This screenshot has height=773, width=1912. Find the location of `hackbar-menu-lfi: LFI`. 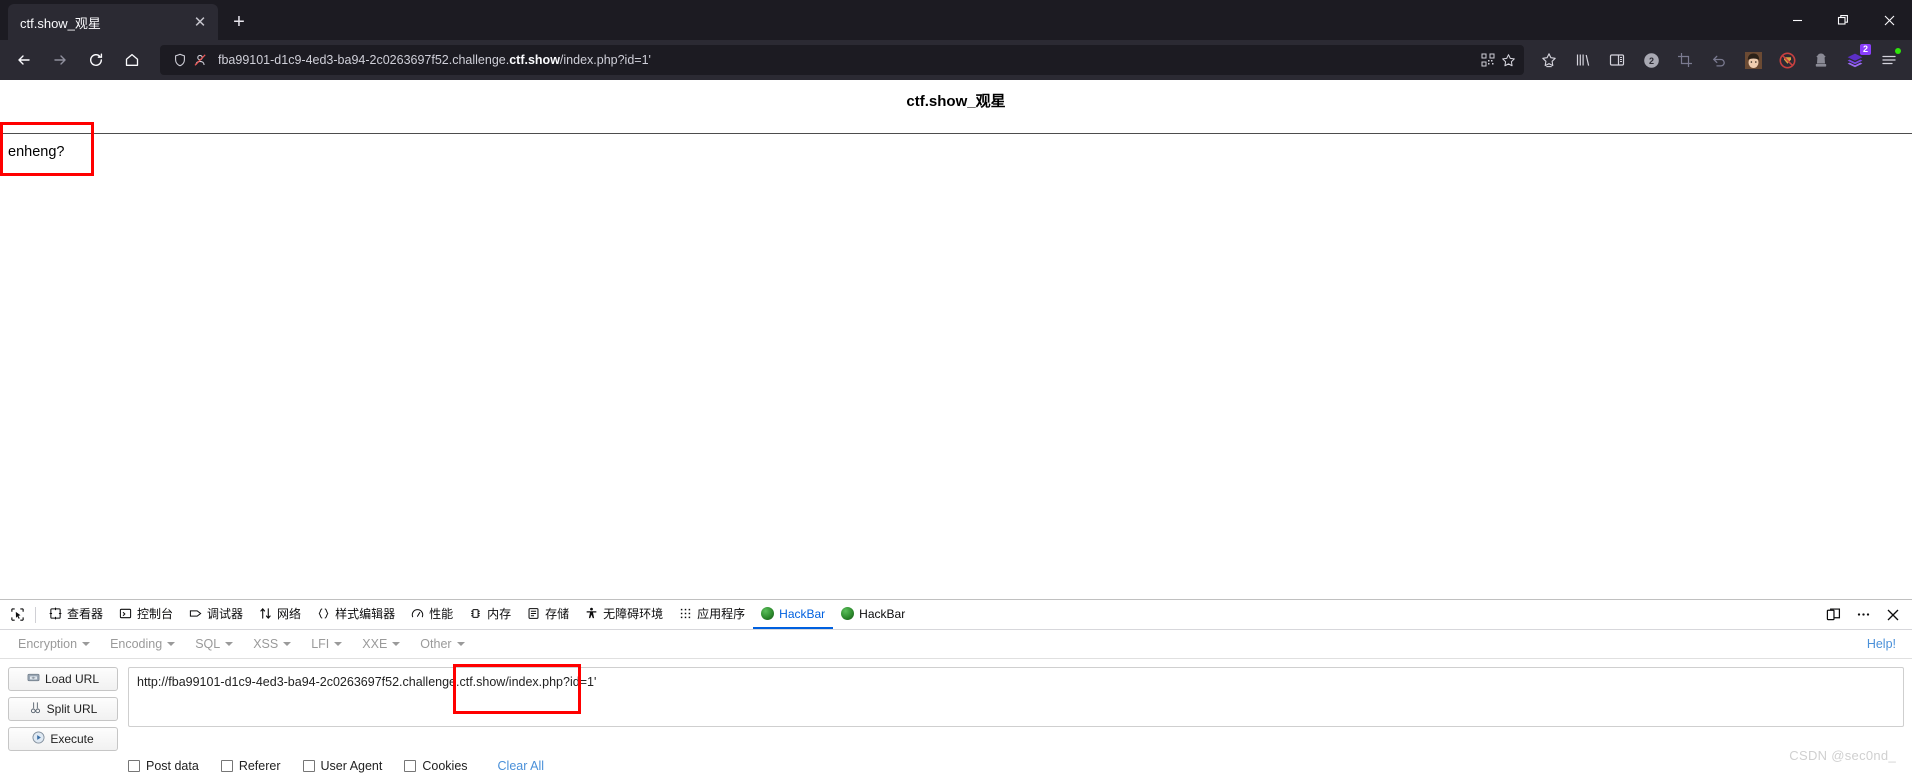

hackbar-menu-lfi: LFI is located at coordinates (326, 644).